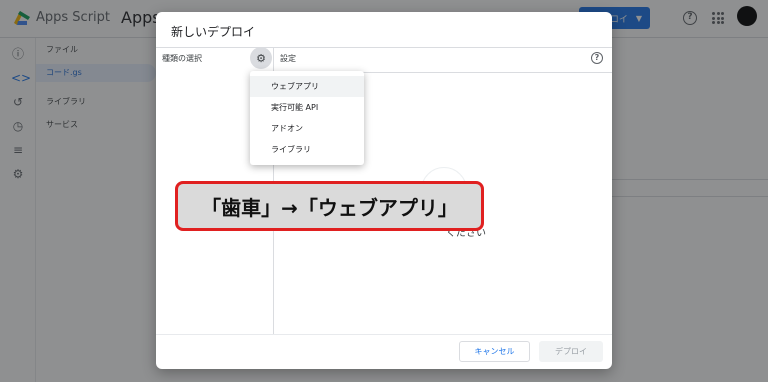 The height and width of the screenshot is (382, 768). Describe the element at coordinates (384, 334) in the screenshot. I see `divider` at that location.